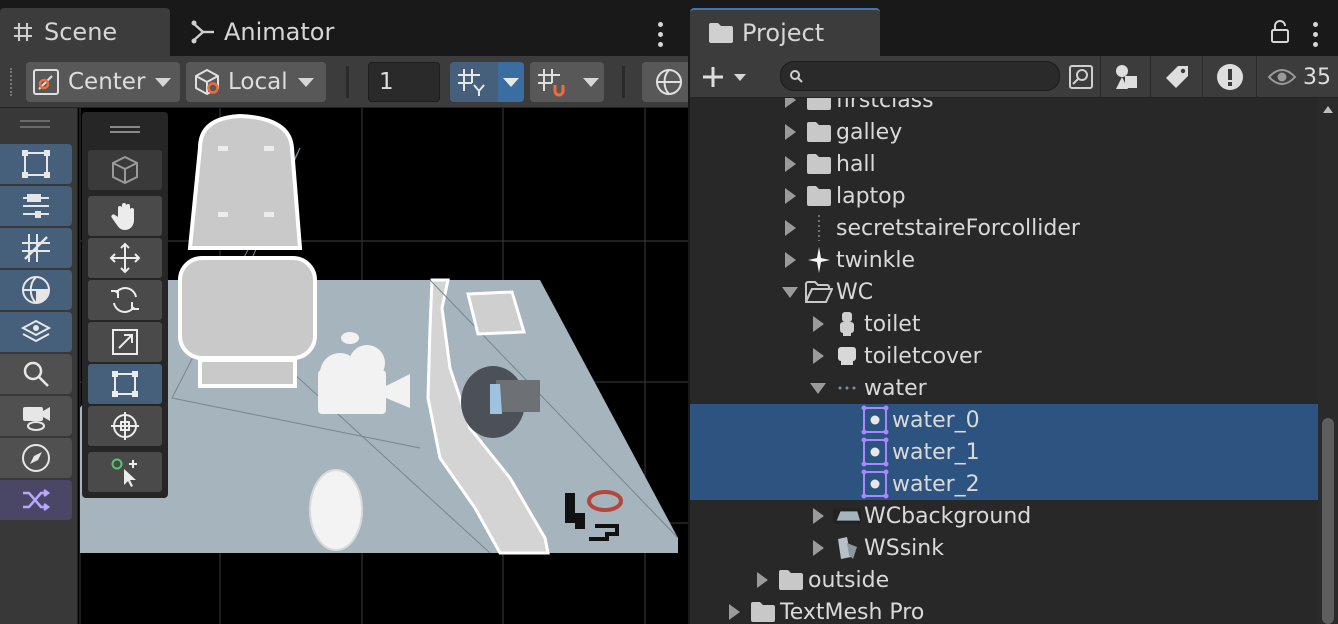 Image resolution: width=1338 pixels, height=624 pixels. Describe the element at coordinates (36, 458) in the screenshot. I see `navigation-overlay-button` at that location.